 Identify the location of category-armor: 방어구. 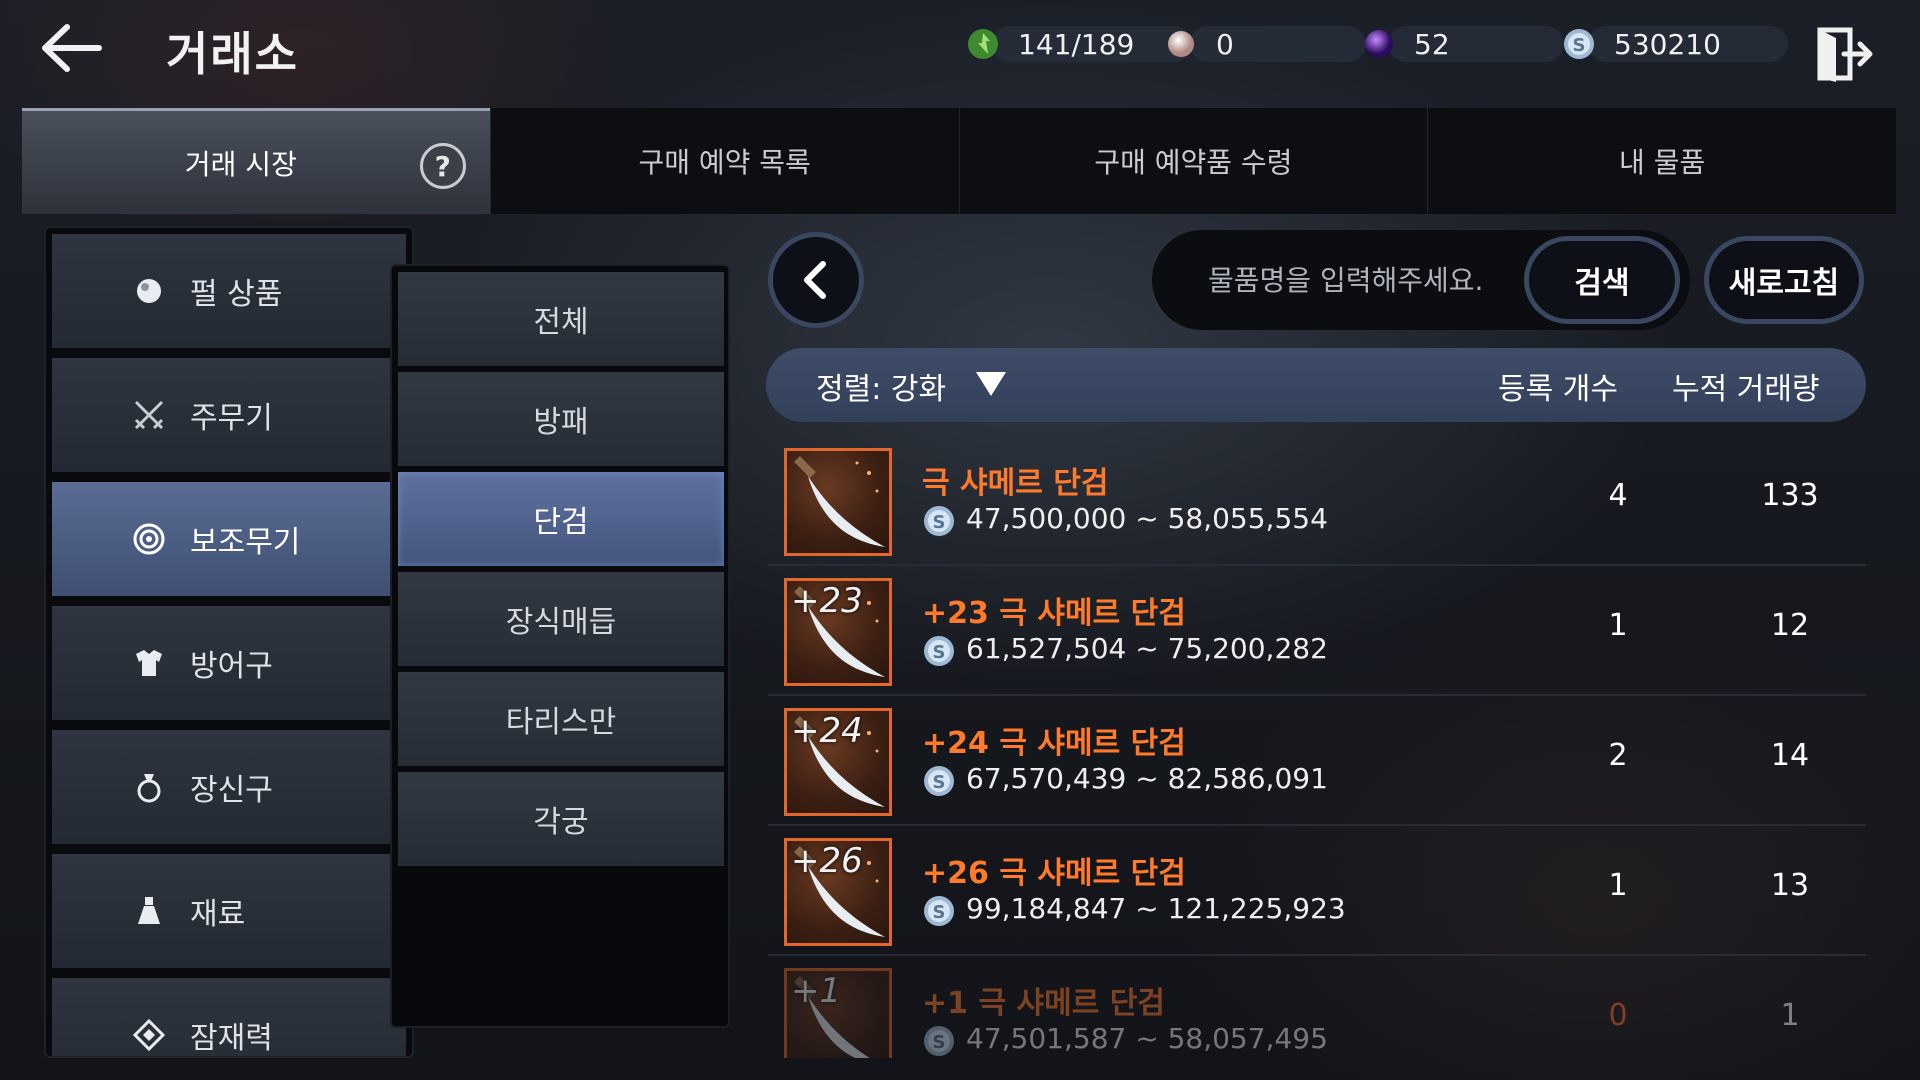
(229, 663).